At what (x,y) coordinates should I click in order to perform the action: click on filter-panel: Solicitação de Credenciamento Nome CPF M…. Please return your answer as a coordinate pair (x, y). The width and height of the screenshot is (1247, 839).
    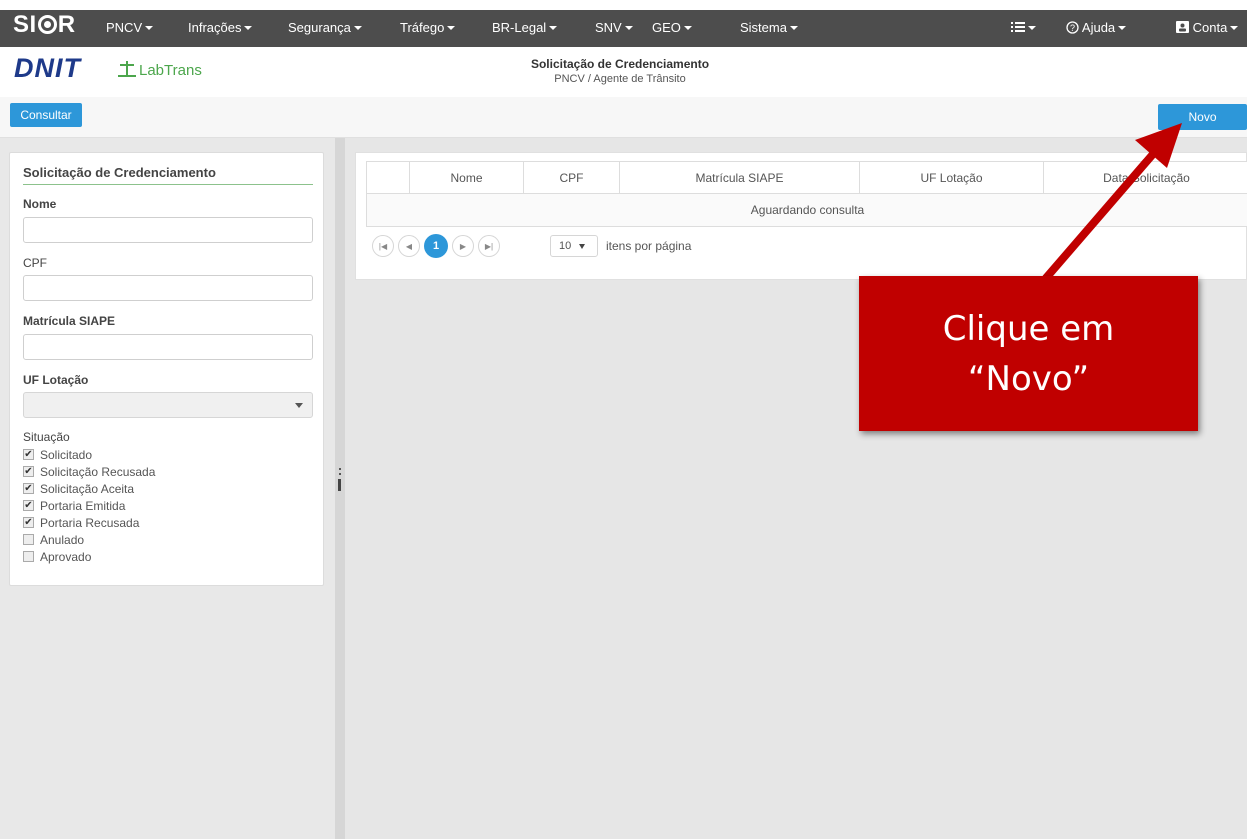
    Looking at the image, I should click on (166, 369).